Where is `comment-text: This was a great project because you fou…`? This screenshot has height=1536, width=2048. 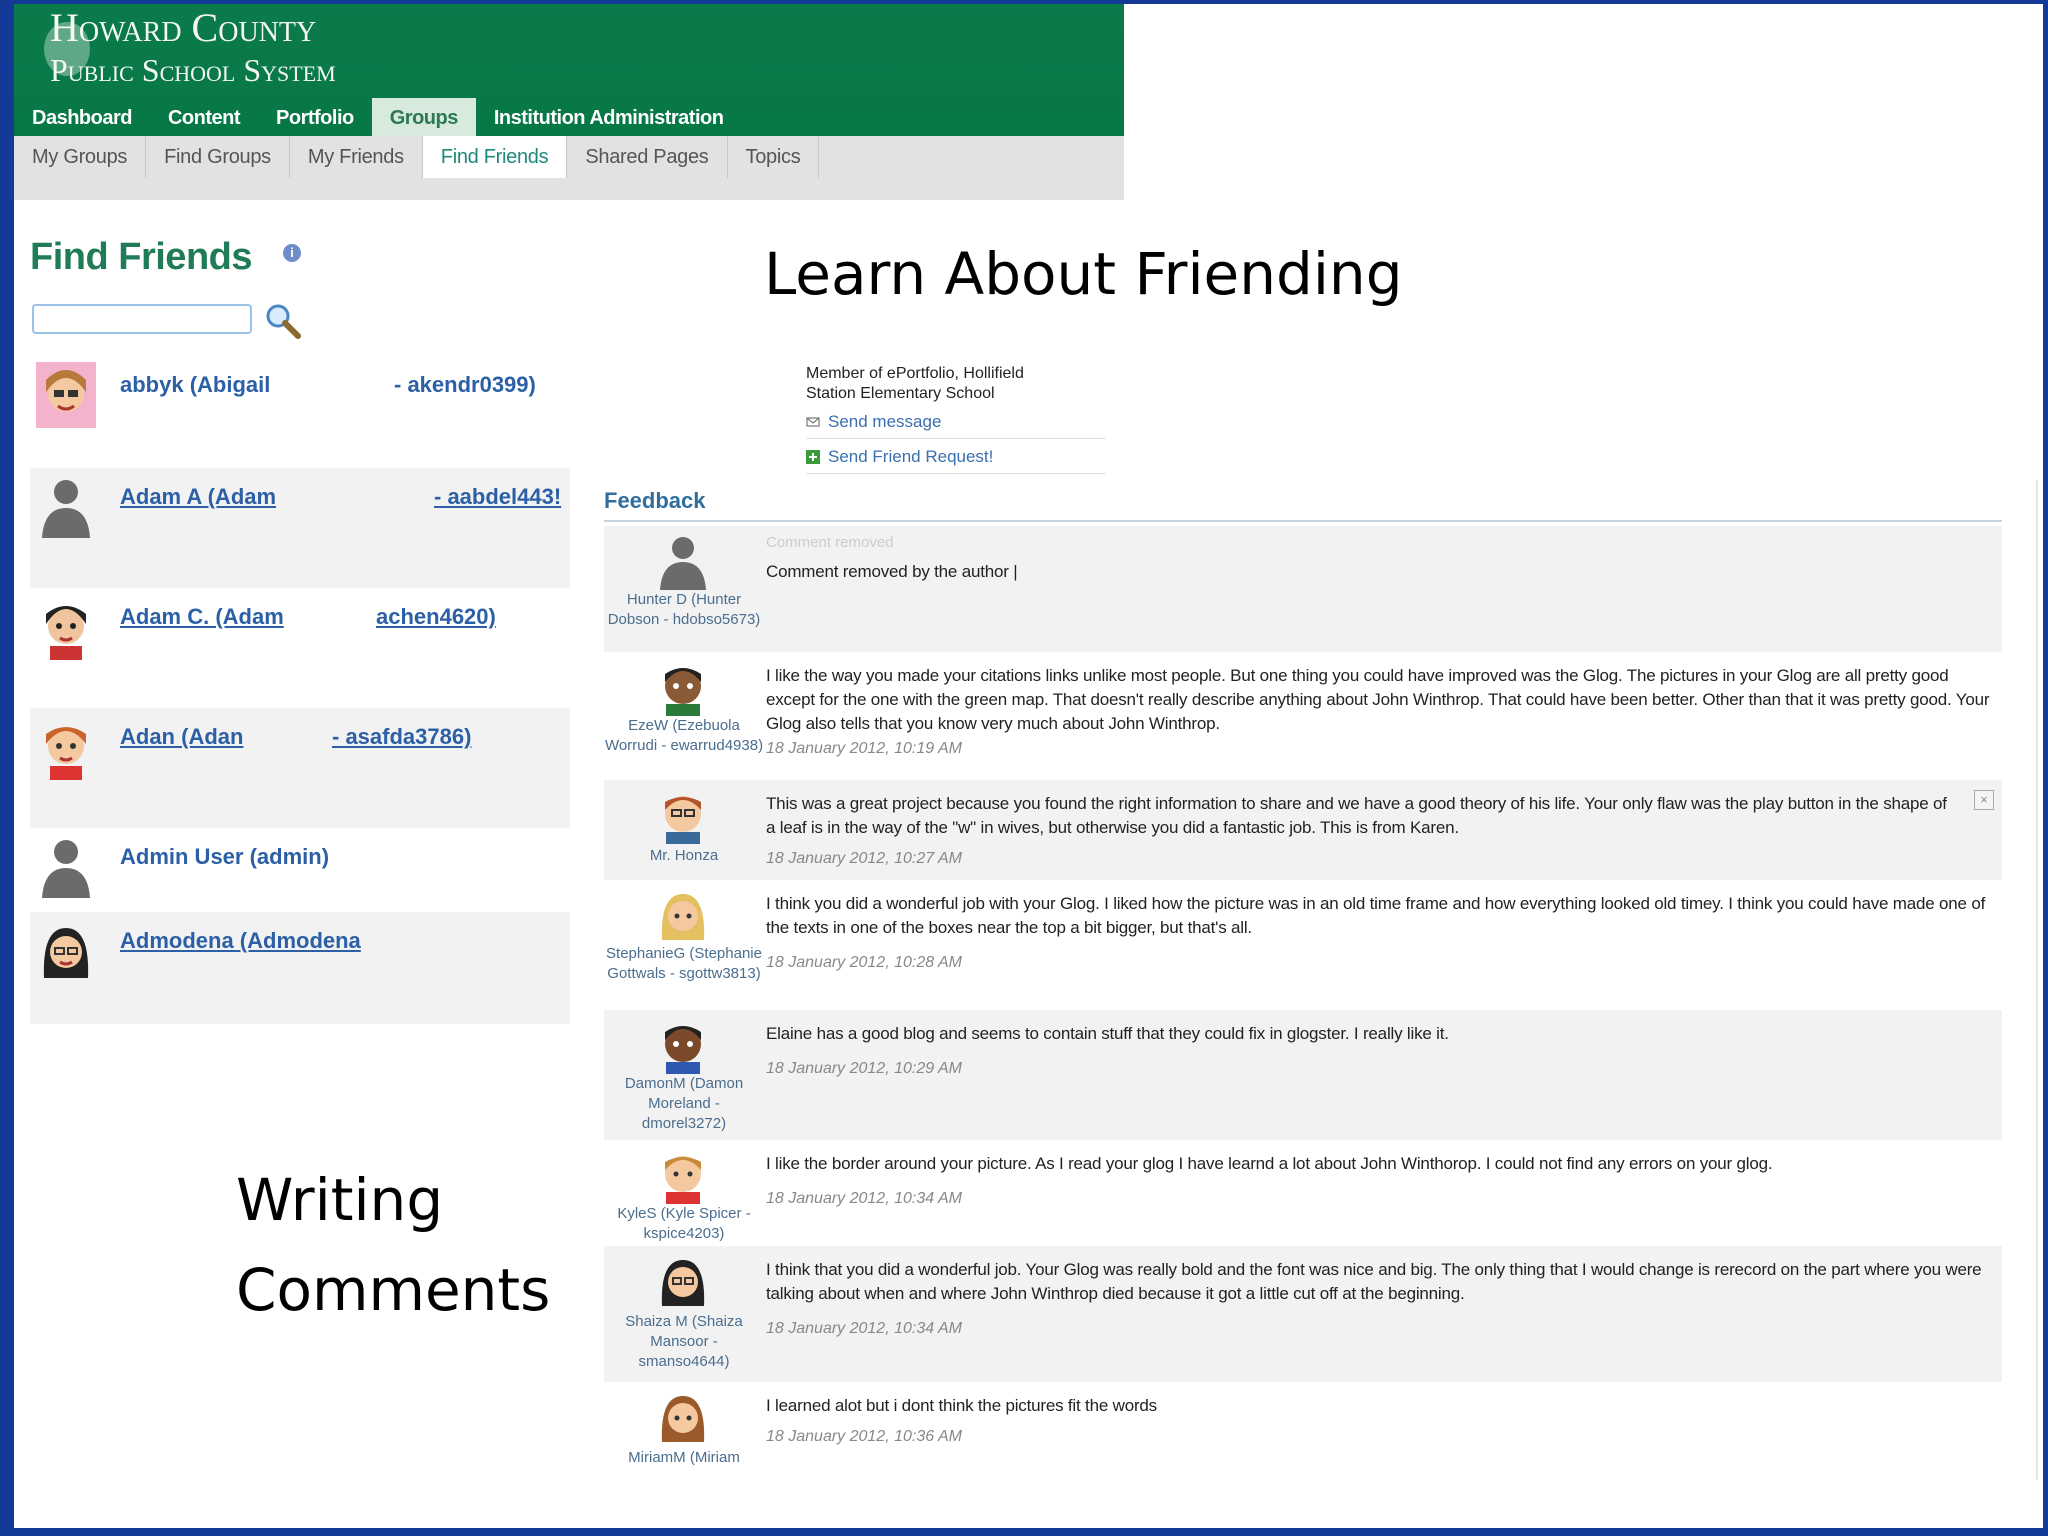
comment-text: This was a great project because you fou… is located at coordinates (1356, 815).